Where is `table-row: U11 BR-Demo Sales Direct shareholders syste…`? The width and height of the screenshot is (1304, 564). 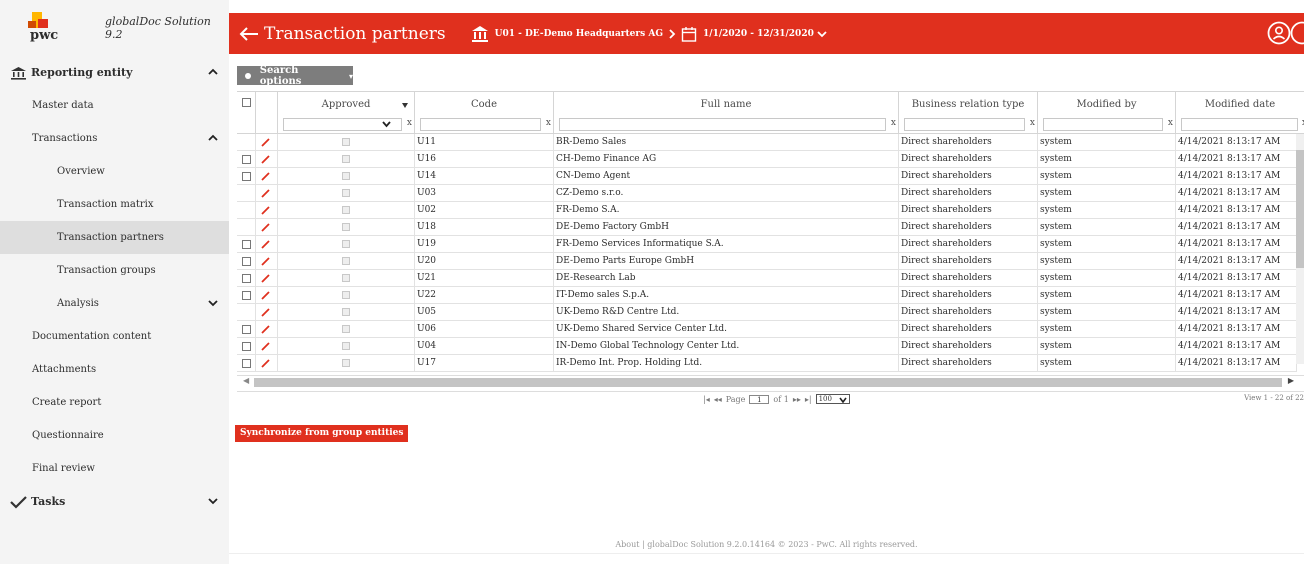
table-row: U11 BR-Demo Sales Direct shareholders syste… is located at coordinates (767, 142).